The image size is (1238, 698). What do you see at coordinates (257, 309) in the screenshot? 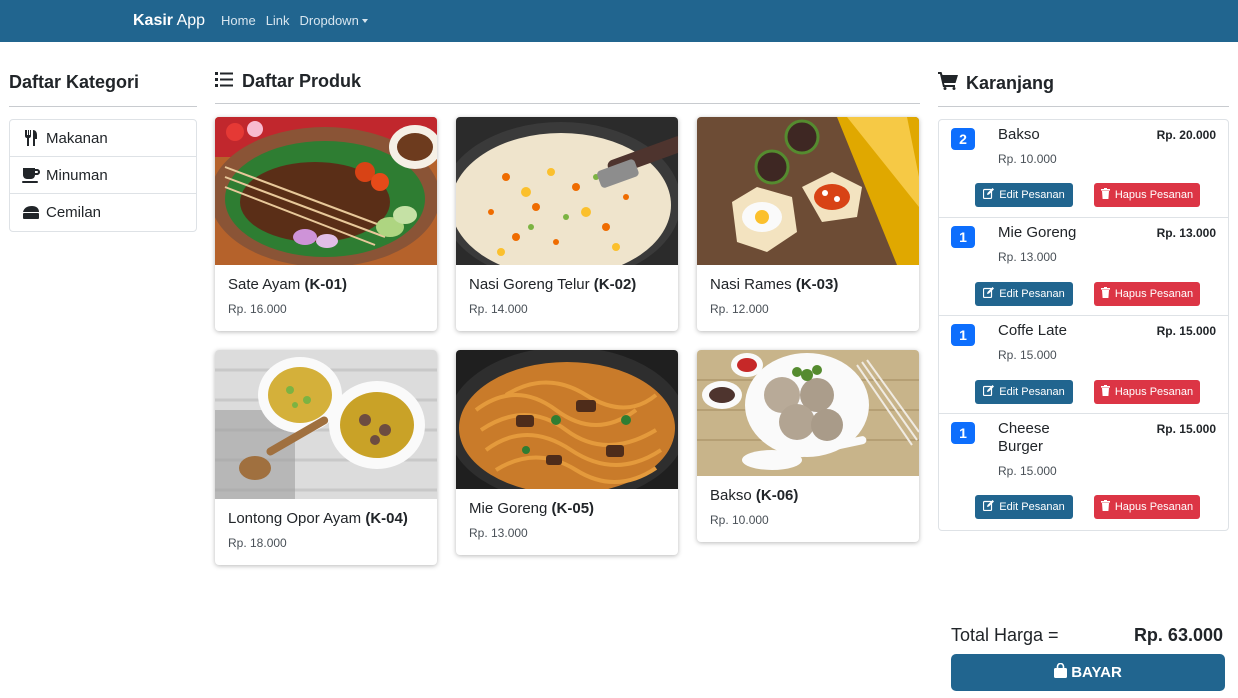
I see `product-price: Rp. 16.000` at bounding box center [257, 309].